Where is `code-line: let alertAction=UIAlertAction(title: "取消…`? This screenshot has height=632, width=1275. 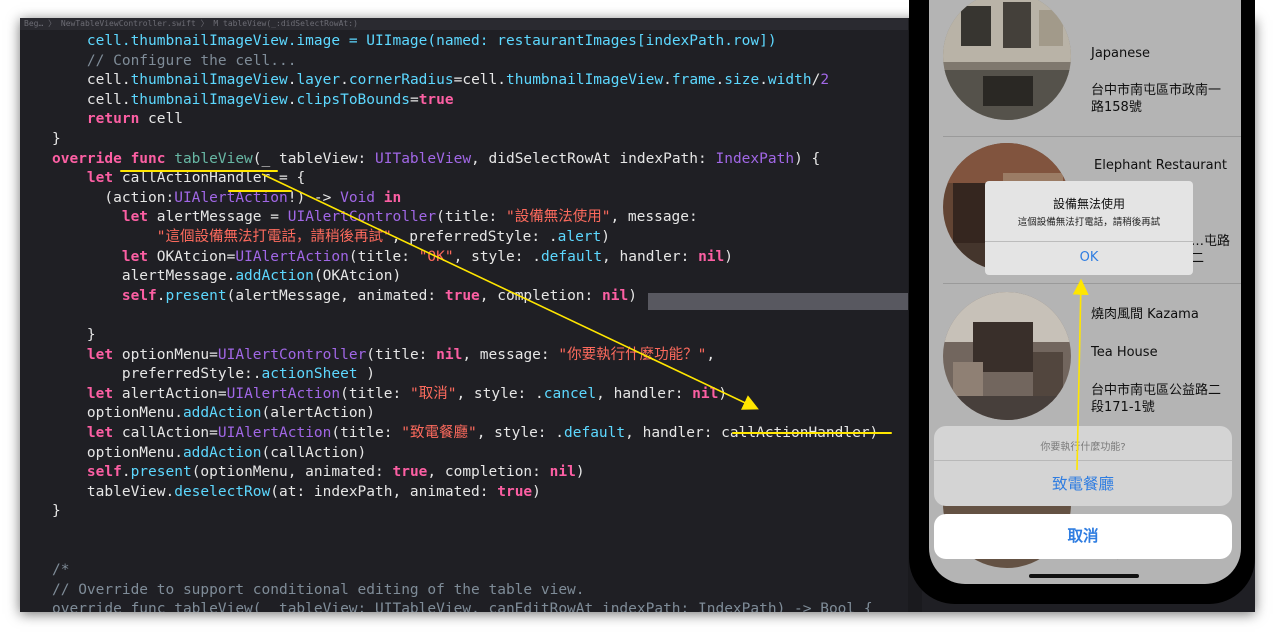 code-line: let alertAction=UIAlertAction(title: "取消… is located at coordinates (389, 394).